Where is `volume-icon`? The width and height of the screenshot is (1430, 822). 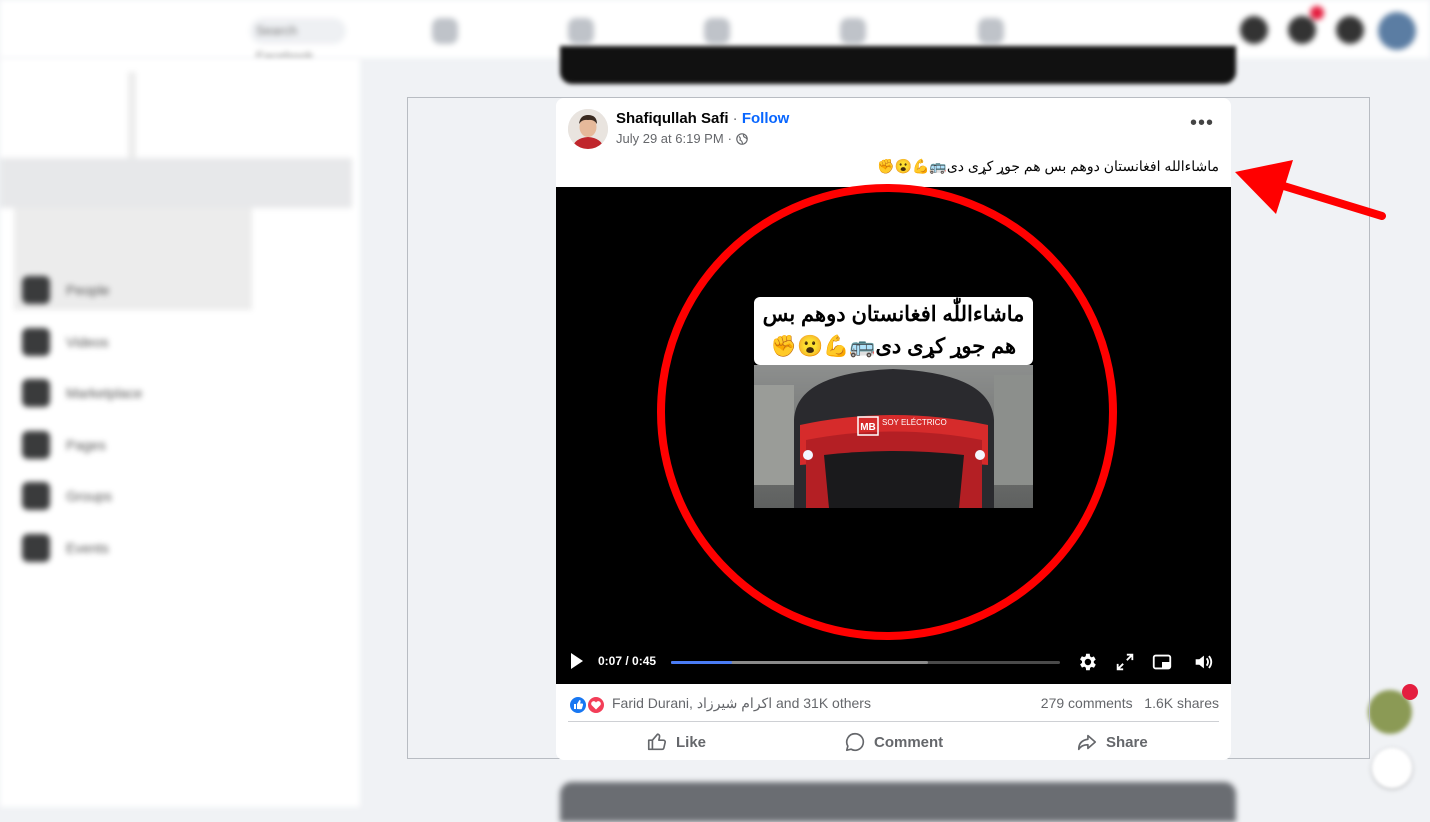
volume-icon is located at coordinates (1203, 662).